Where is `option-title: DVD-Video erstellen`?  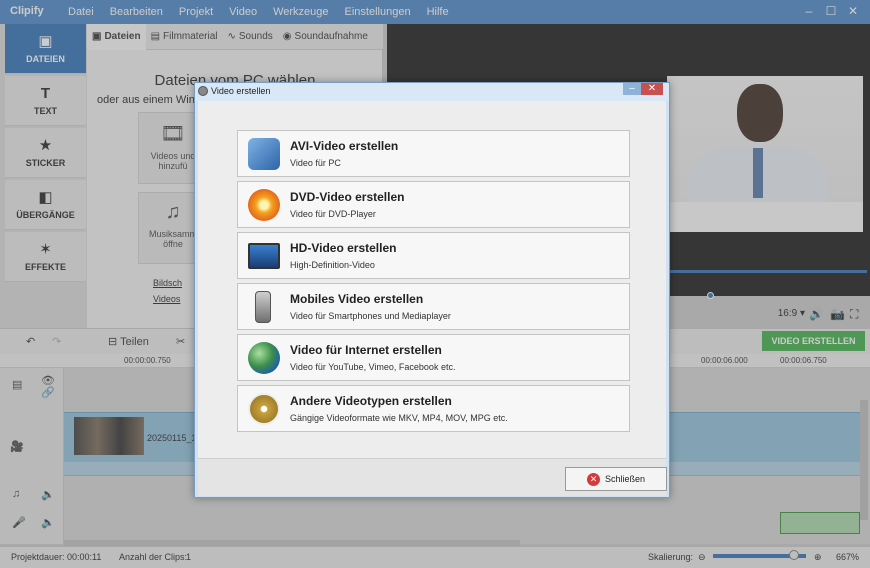 option-title: DVD-Video erstellen is located at coordinates (347, 197).